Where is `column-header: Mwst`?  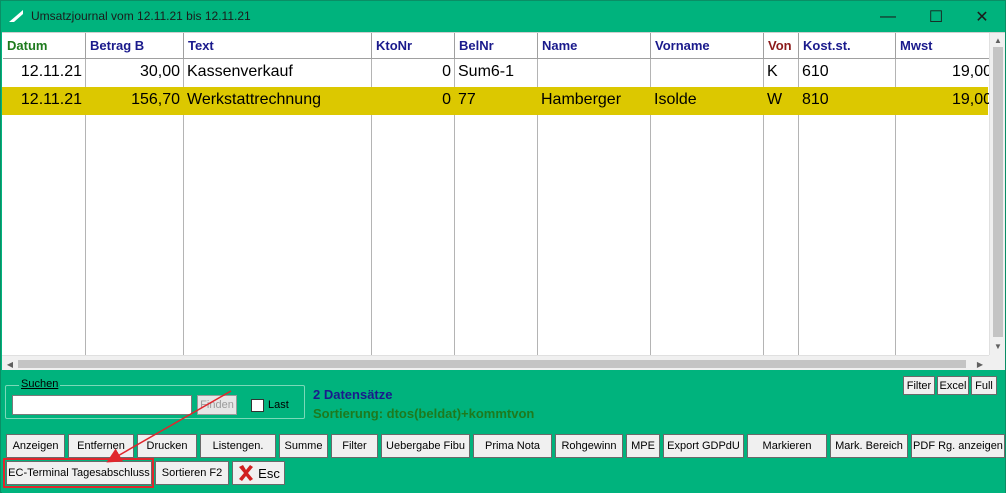 column-header: Mwst is located at coordinates (946, 46).